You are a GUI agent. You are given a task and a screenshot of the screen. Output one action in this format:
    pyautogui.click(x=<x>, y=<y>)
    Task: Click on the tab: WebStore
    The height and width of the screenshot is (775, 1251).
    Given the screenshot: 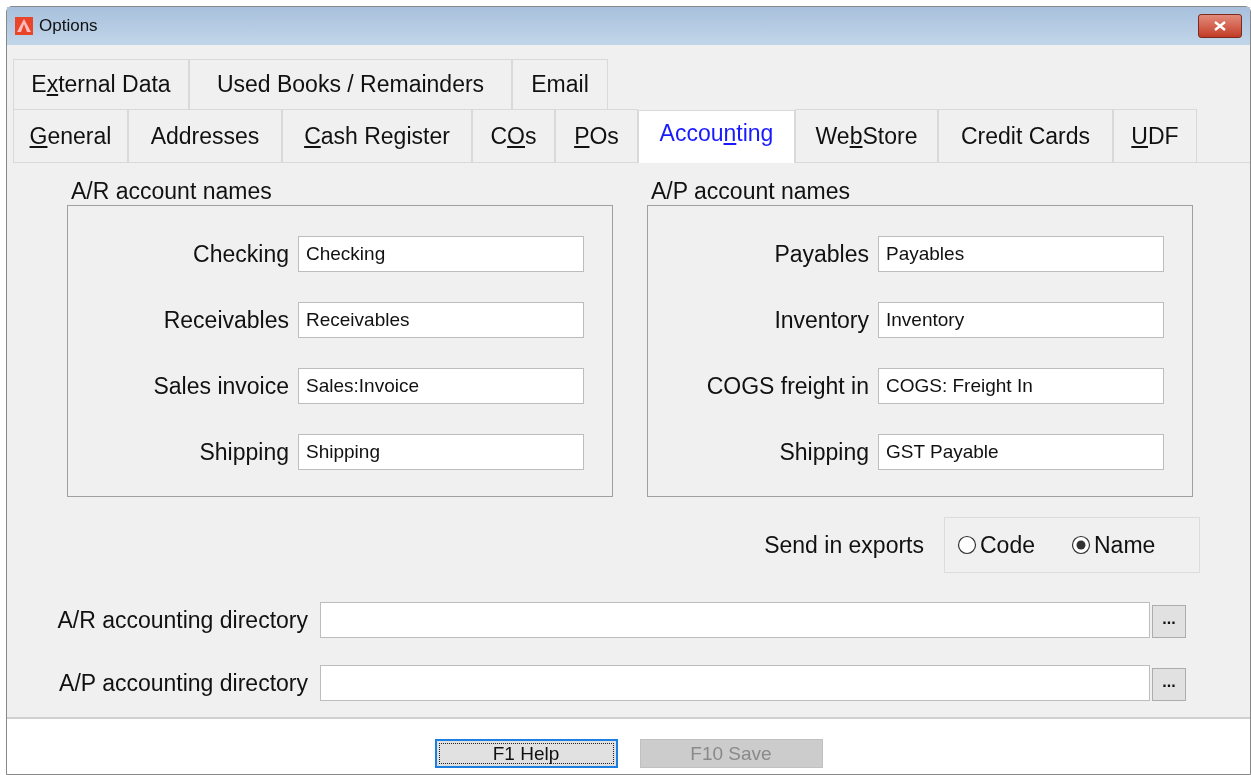 What is the action you would take?
    pyautogui.click(x=866, y=135)
    